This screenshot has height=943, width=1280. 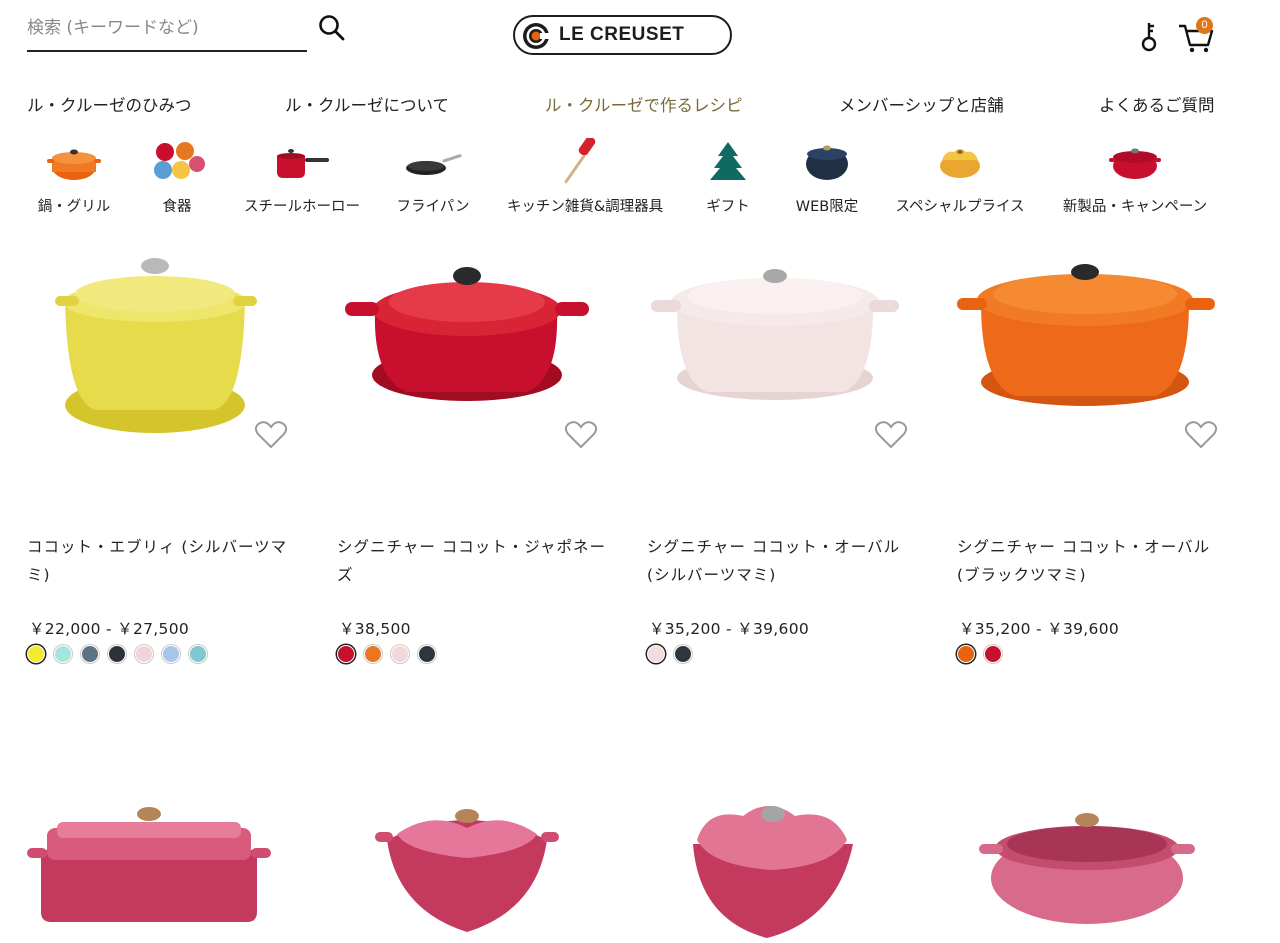 What do you see at coordinates (960, 163) in the screenshot?
I see `flower-pot-icon` at bounding box center [960, 163].